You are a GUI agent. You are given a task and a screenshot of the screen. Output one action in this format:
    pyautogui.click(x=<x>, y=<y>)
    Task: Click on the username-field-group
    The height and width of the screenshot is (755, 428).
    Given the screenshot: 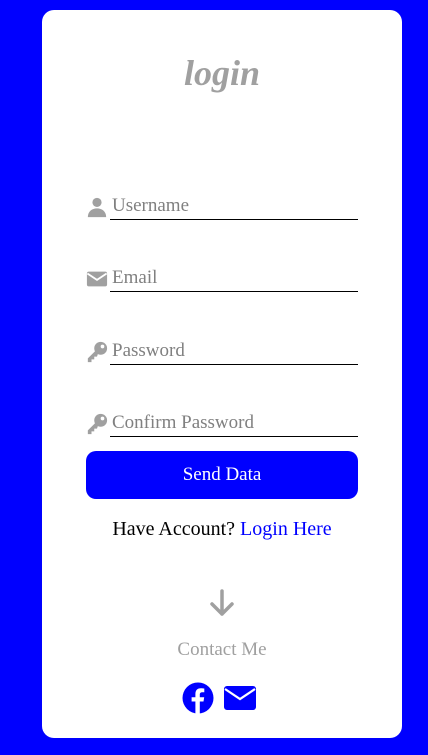 What is the action you would take?
    pyautogui.click(x=222, y=203)
    